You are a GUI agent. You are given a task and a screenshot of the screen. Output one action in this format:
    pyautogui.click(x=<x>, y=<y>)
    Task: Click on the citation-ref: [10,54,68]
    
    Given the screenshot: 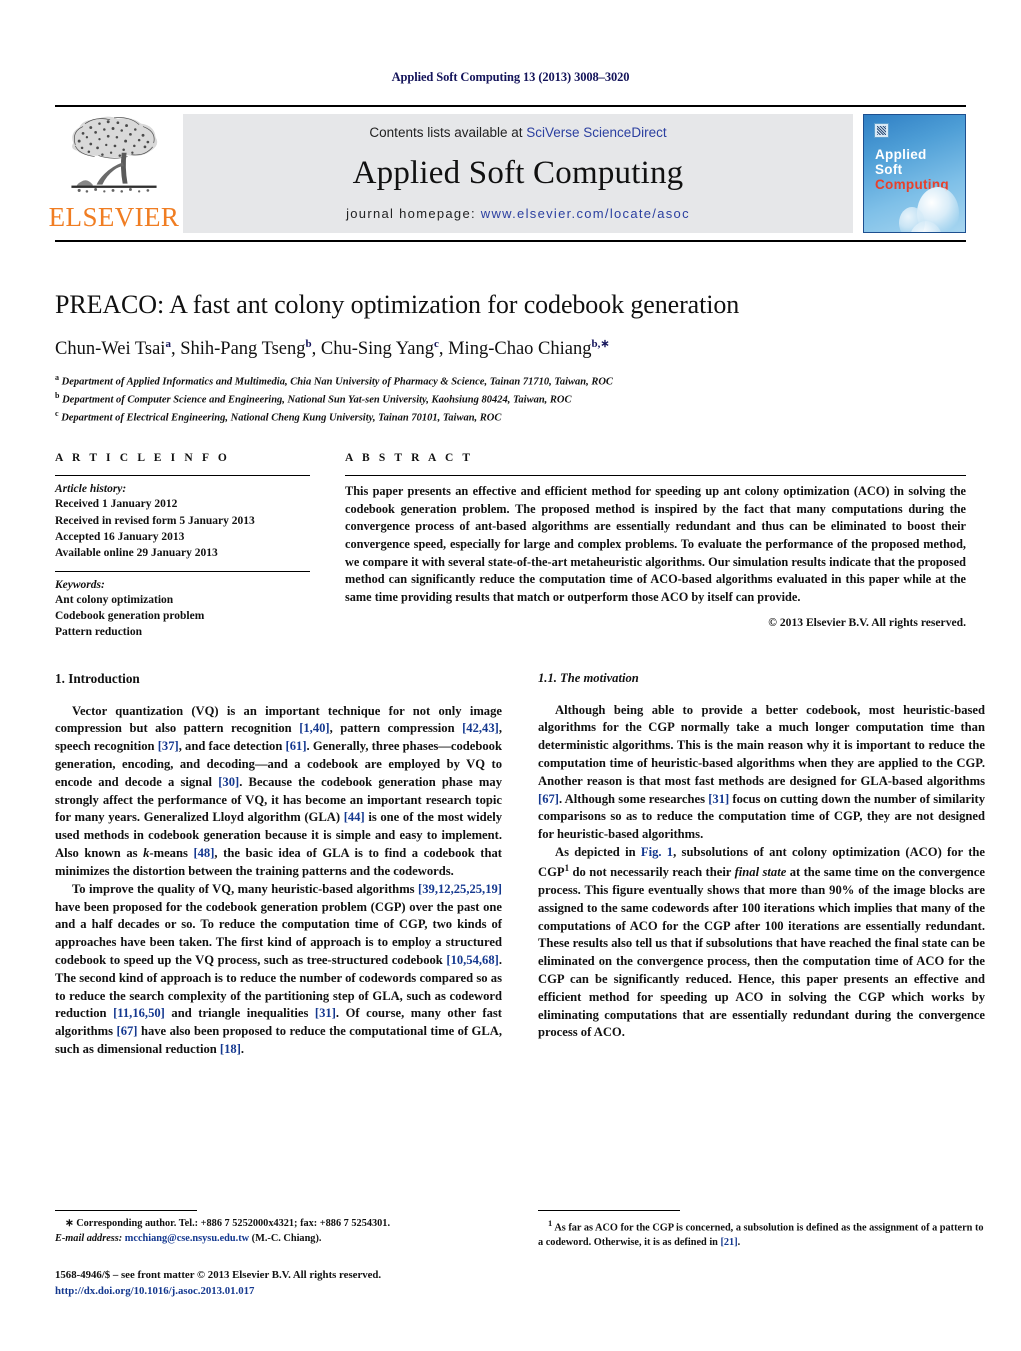 What is the action you would take?
    pyautogui.click(x=472, y=960)
    